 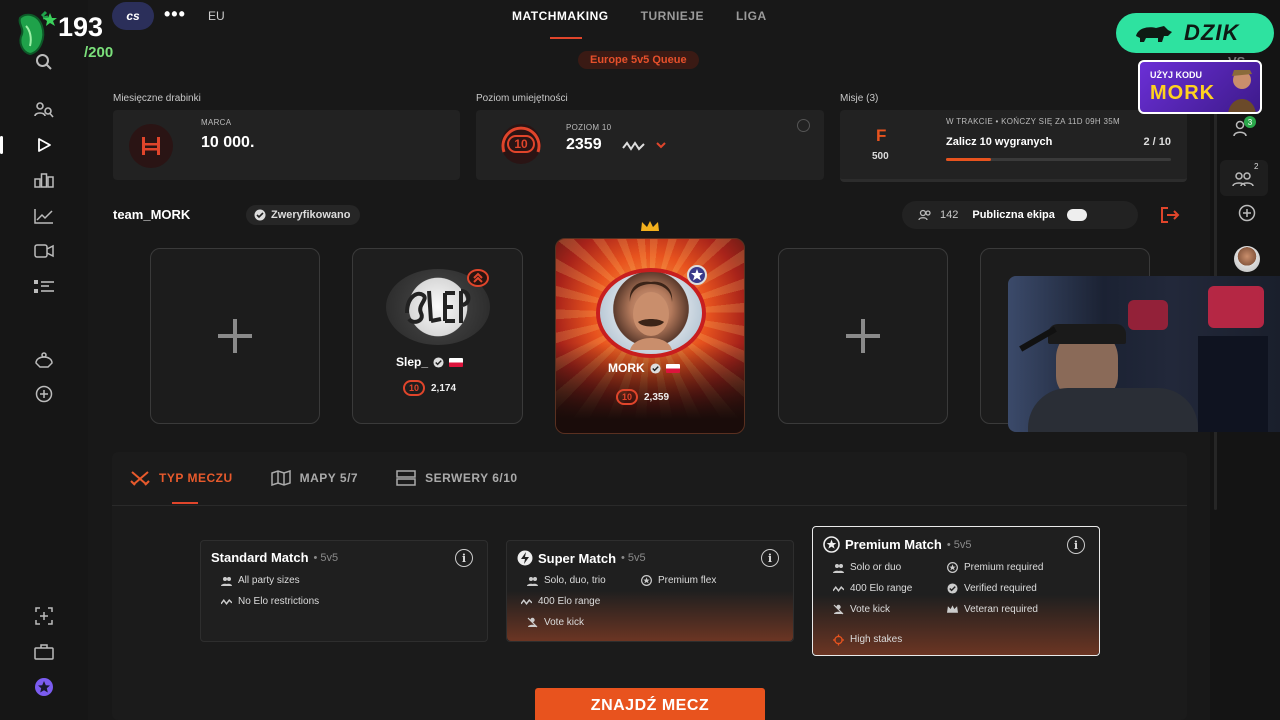 What do you see at coordinates (1195, 33) in the screenshot?
I see `dzik-logo: DZIK` at bounding box center [1195, 33].